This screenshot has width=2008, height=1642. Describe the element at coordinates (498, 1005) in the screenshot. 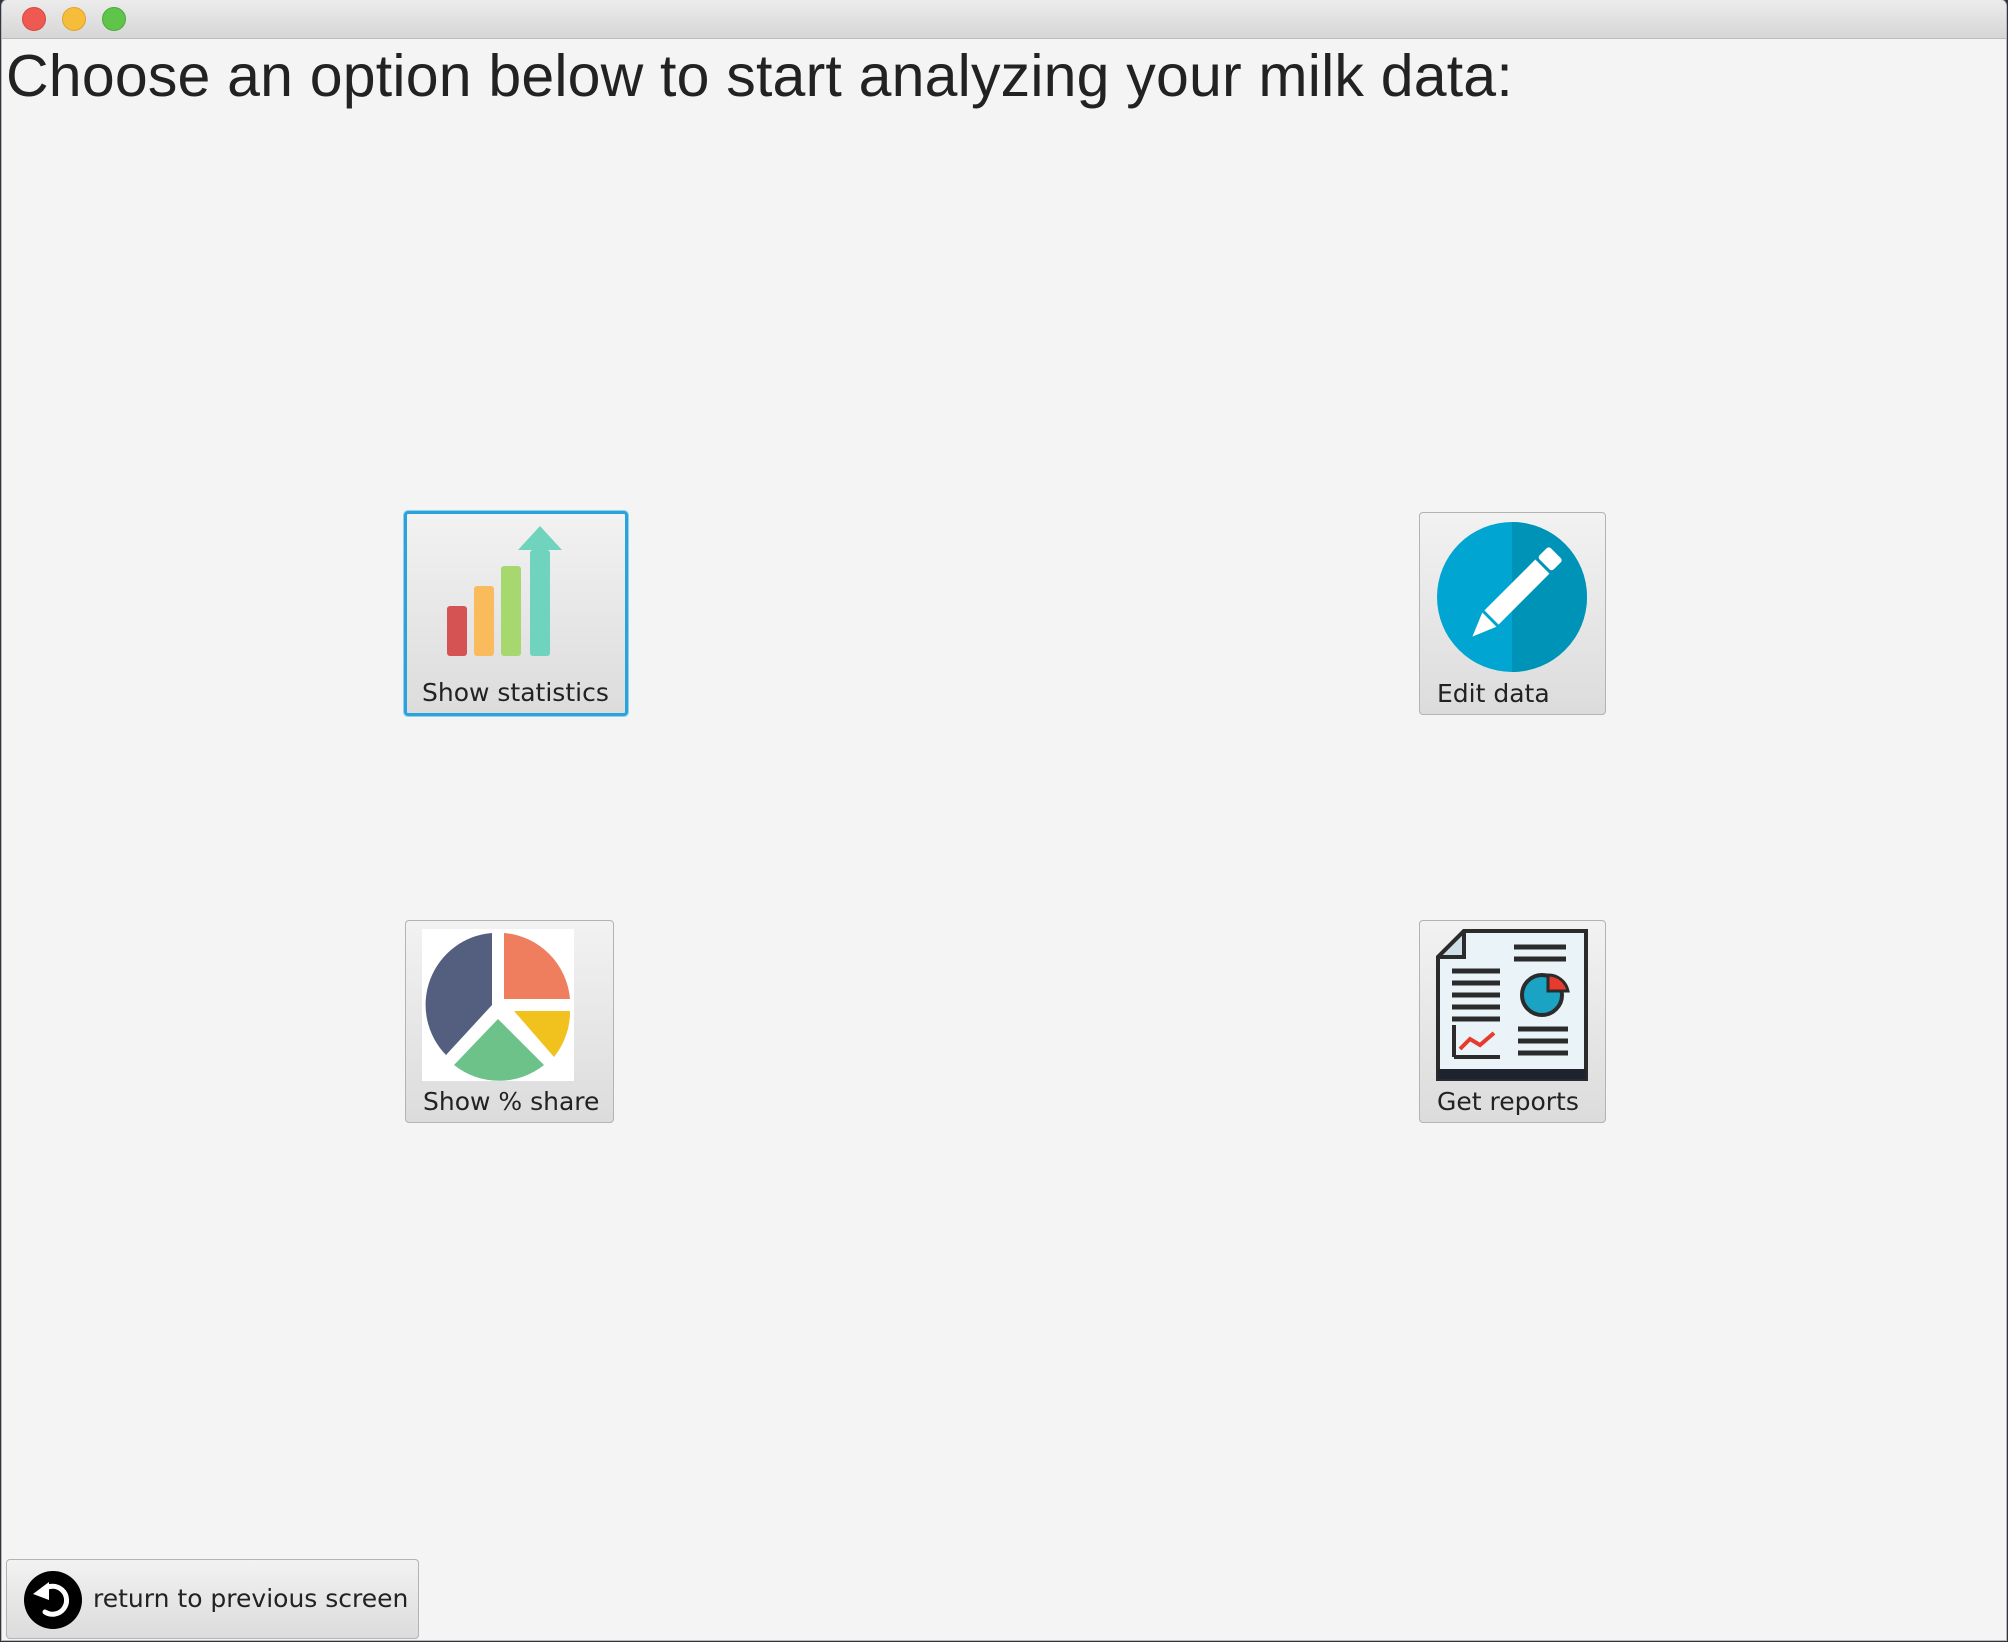

I see `pie-chart-icon` at that location.